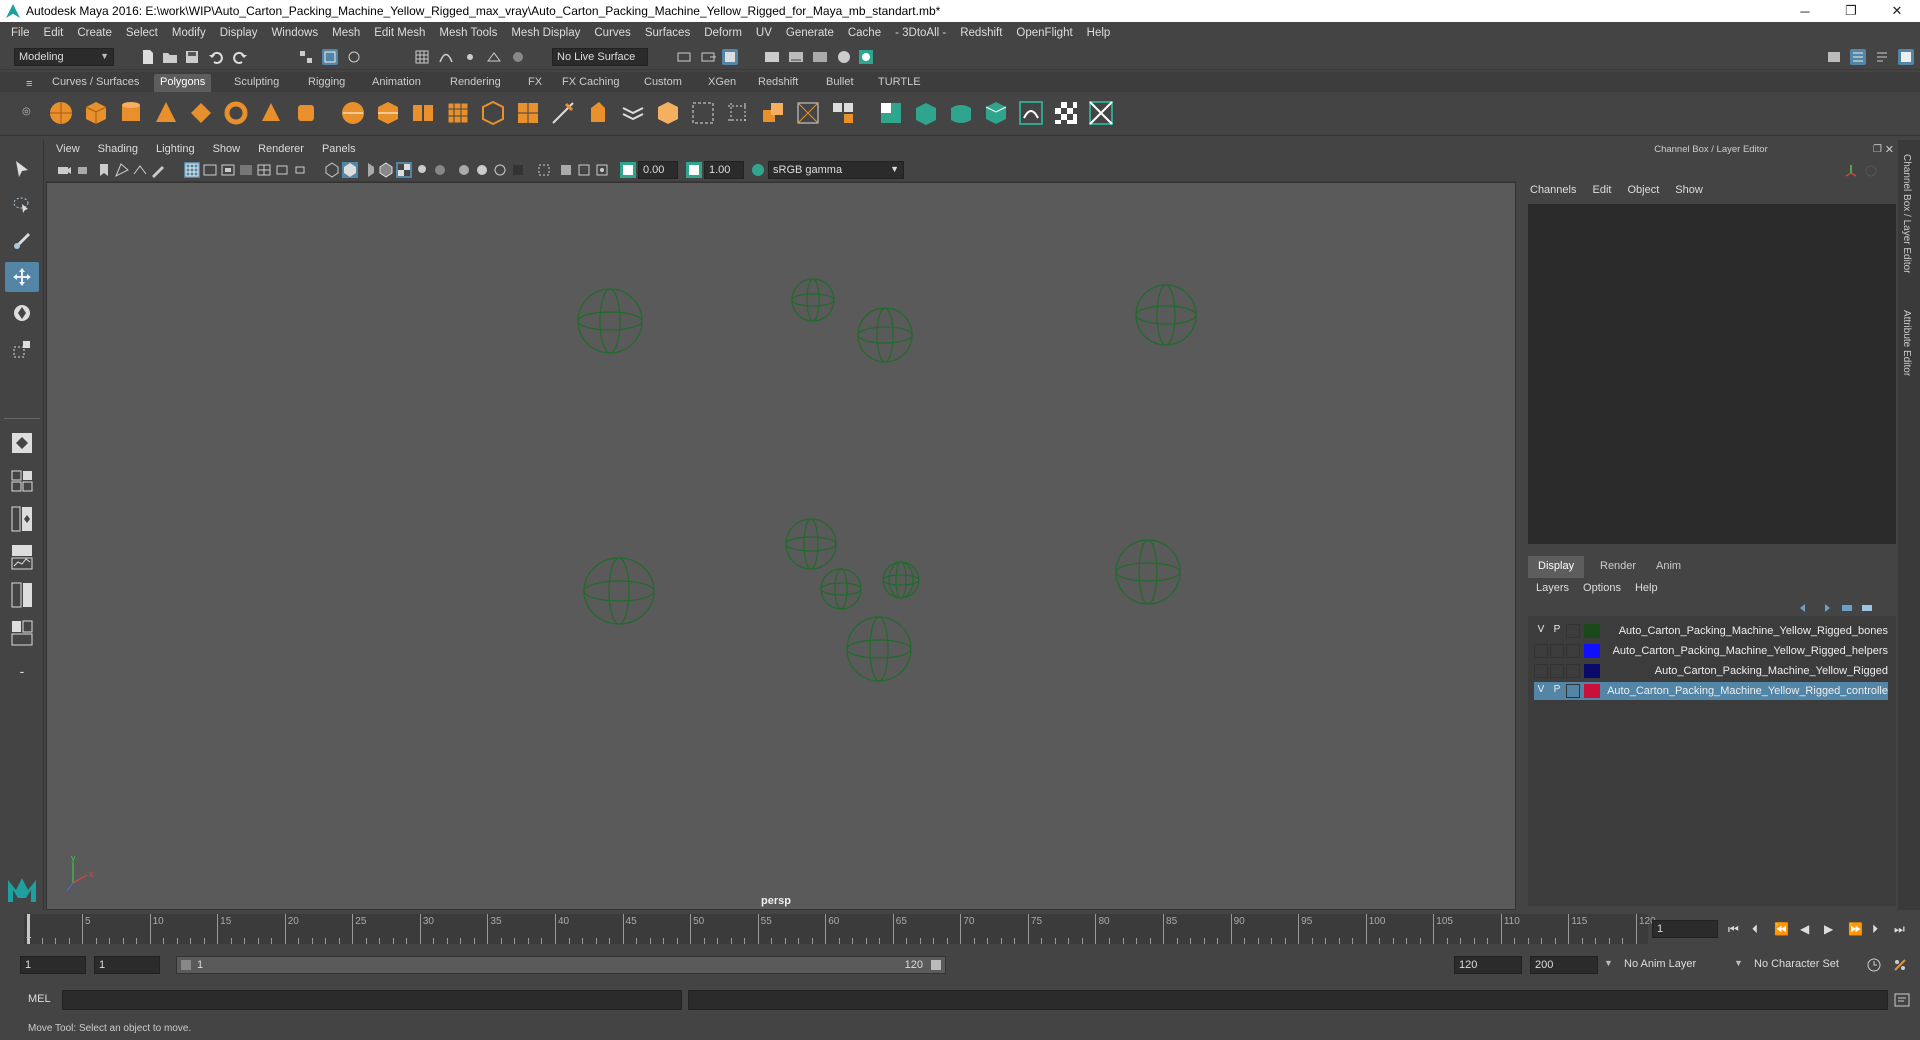 Image resolution: width=1920 pixels, height=1040 pixels. Describe the element at coordinates (1906, 57) in the screenshot. I see `channel-box-toggle-icon` at that location.